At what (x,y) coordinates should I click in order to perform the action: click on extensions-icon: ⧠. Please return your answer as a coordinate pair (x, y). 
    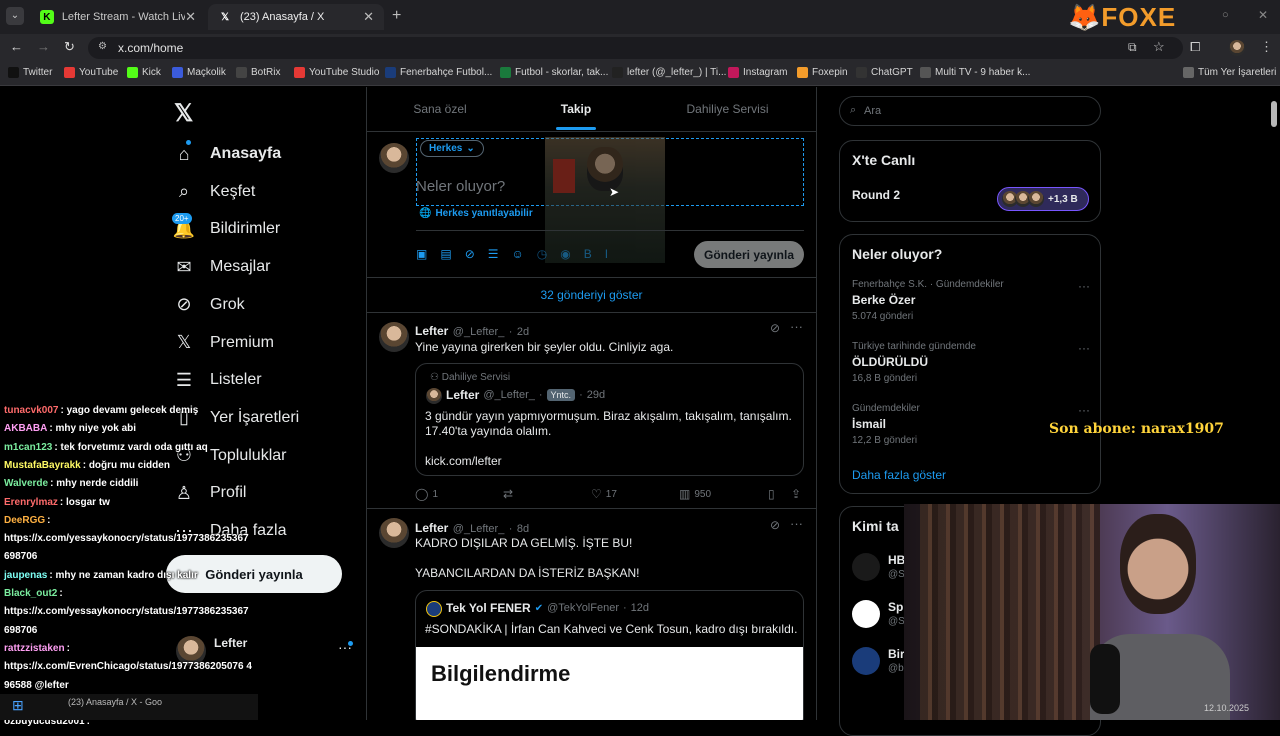
    Looking at the image, I should click on (1195, 47).